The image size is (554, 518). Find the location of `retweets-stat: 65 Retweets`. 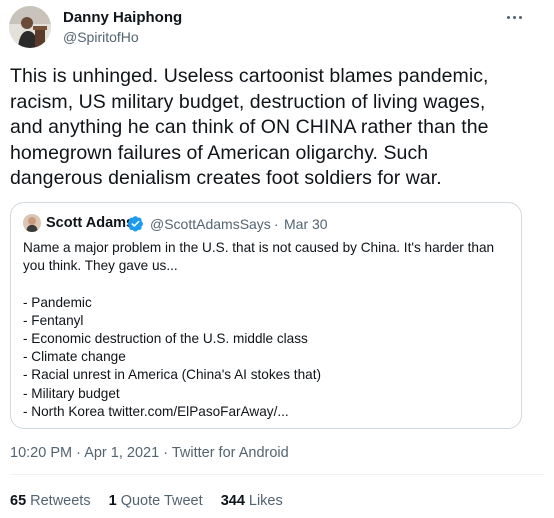

retweets-stat: 65 Retweets is located at coordinates (50, 501).